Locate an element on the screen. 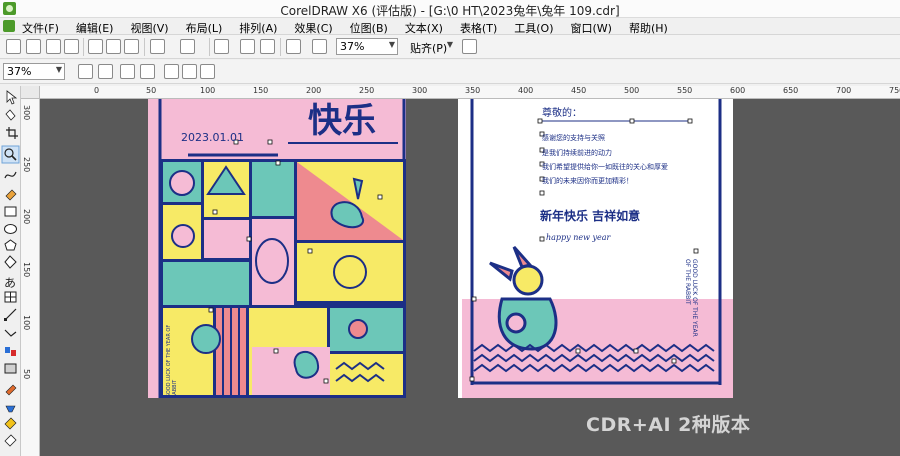 This screenshot has width=900, height=456. ruler-label: 0 is located at coordinates (97, 90).